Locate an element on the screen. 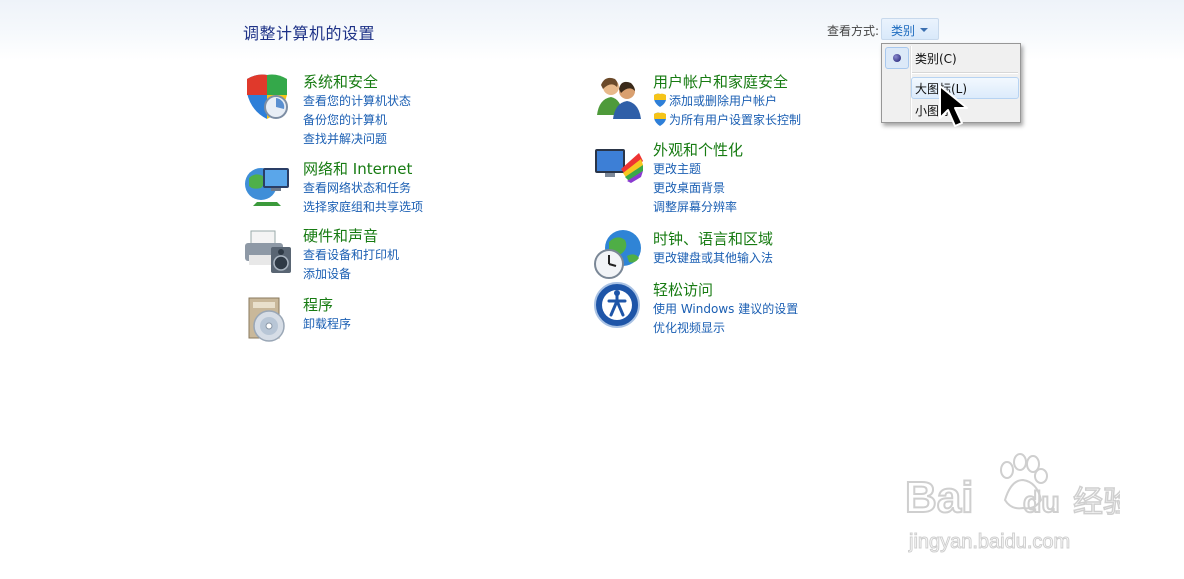  clock-globe-icon is located at coordinates (617, 254).